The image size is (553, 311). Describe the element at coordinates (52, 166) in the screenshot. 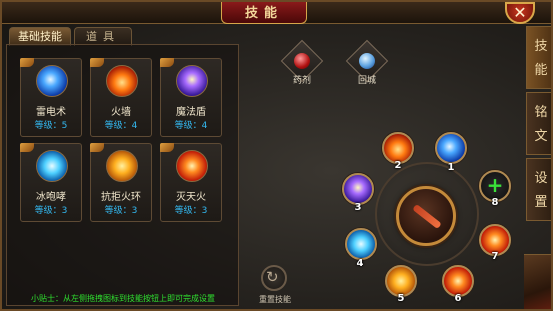

I see `ice-roar-icon` at that location.